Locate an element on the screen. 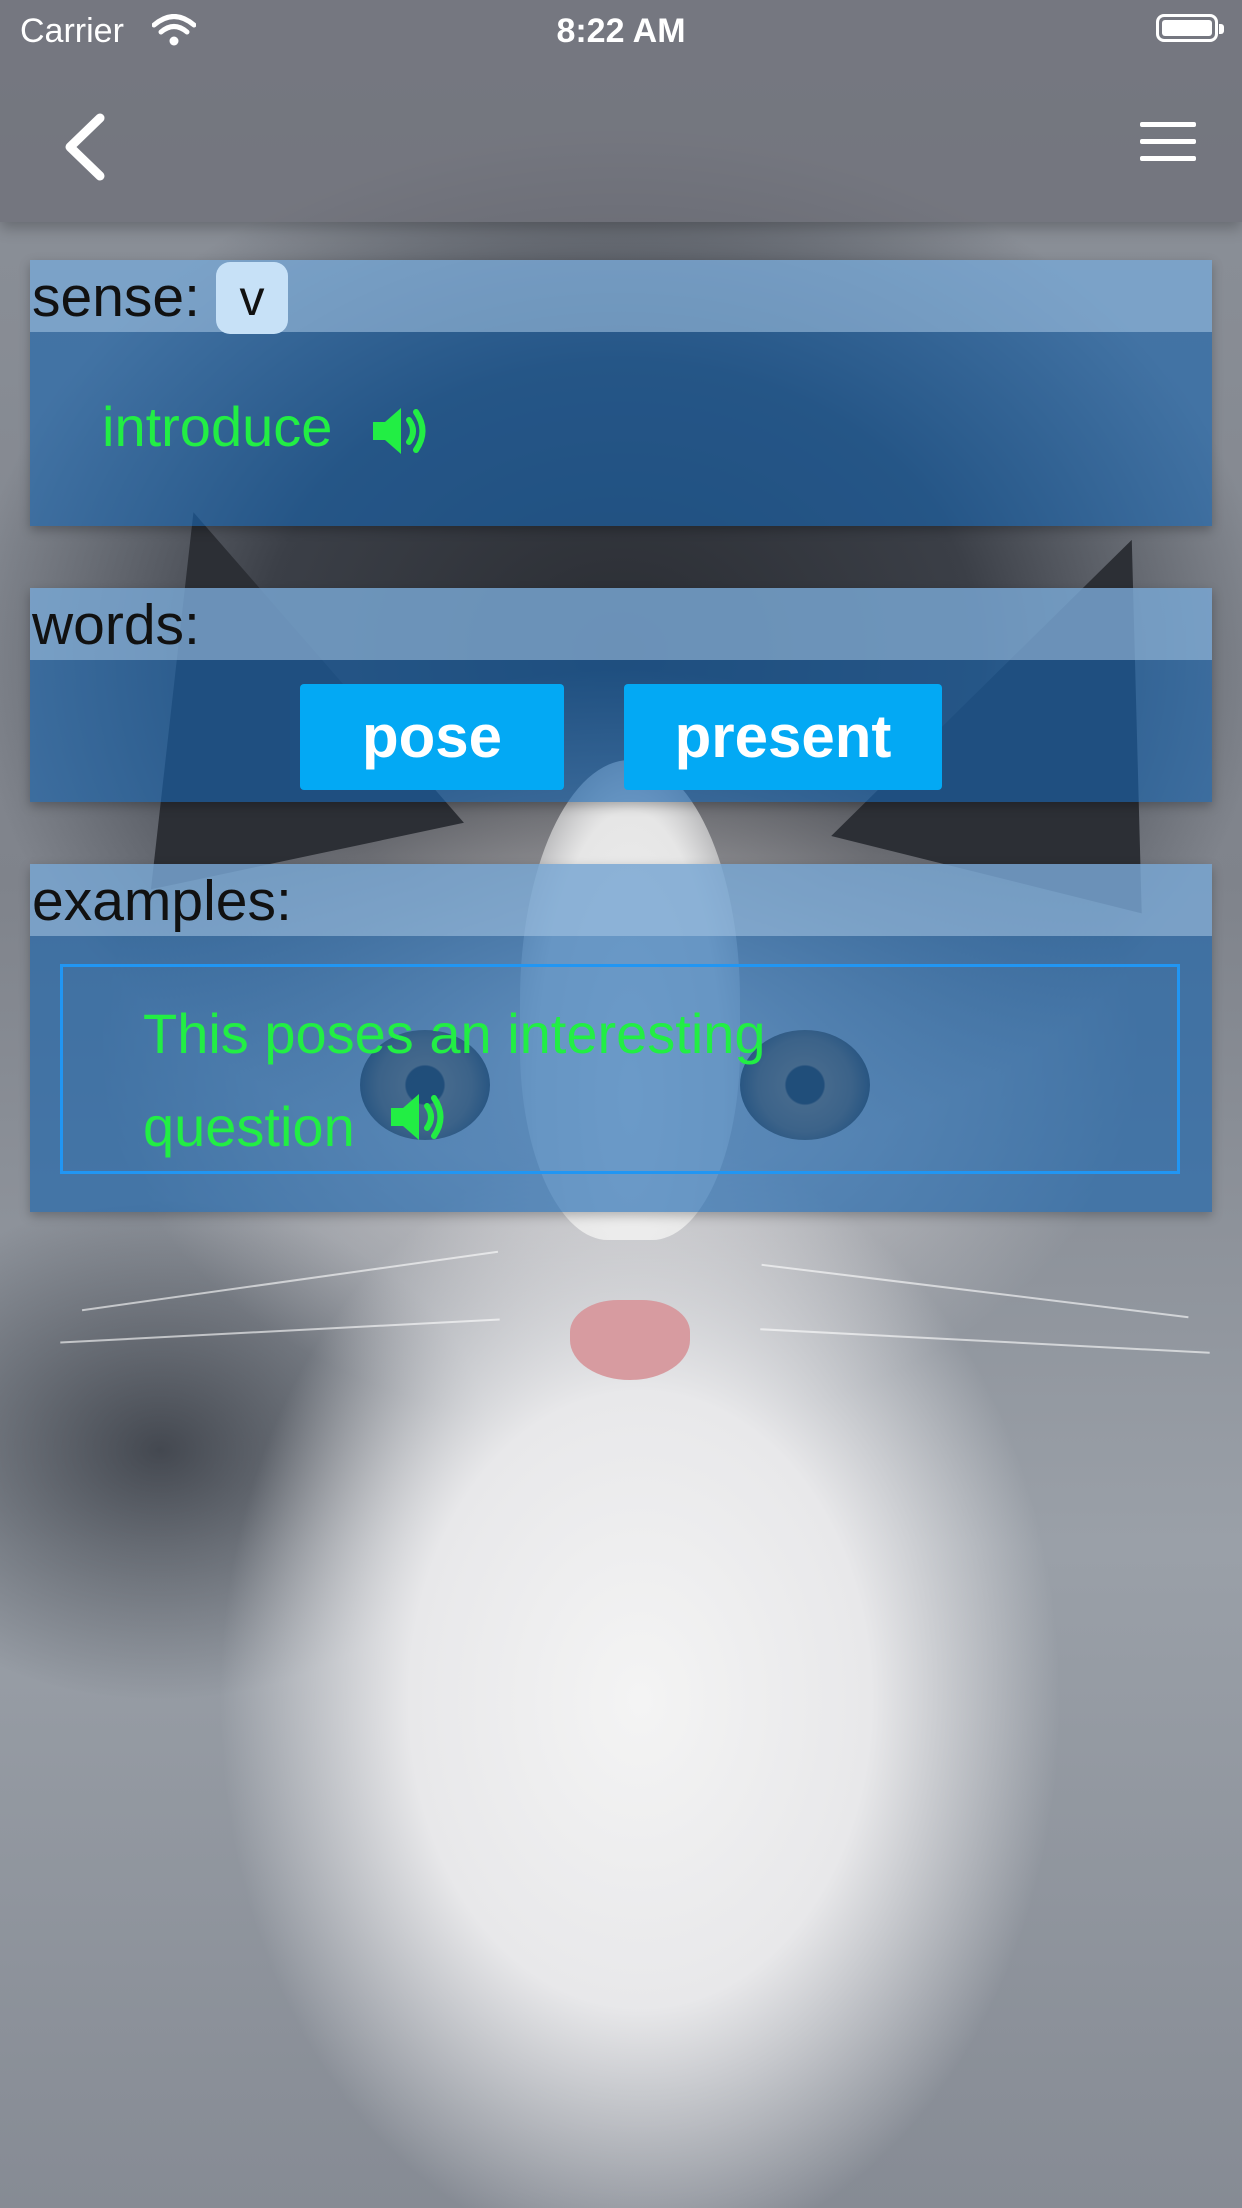 The image size is (1242, 2208). sense-card: sense: v introduce is located at coordinates (621, 393).